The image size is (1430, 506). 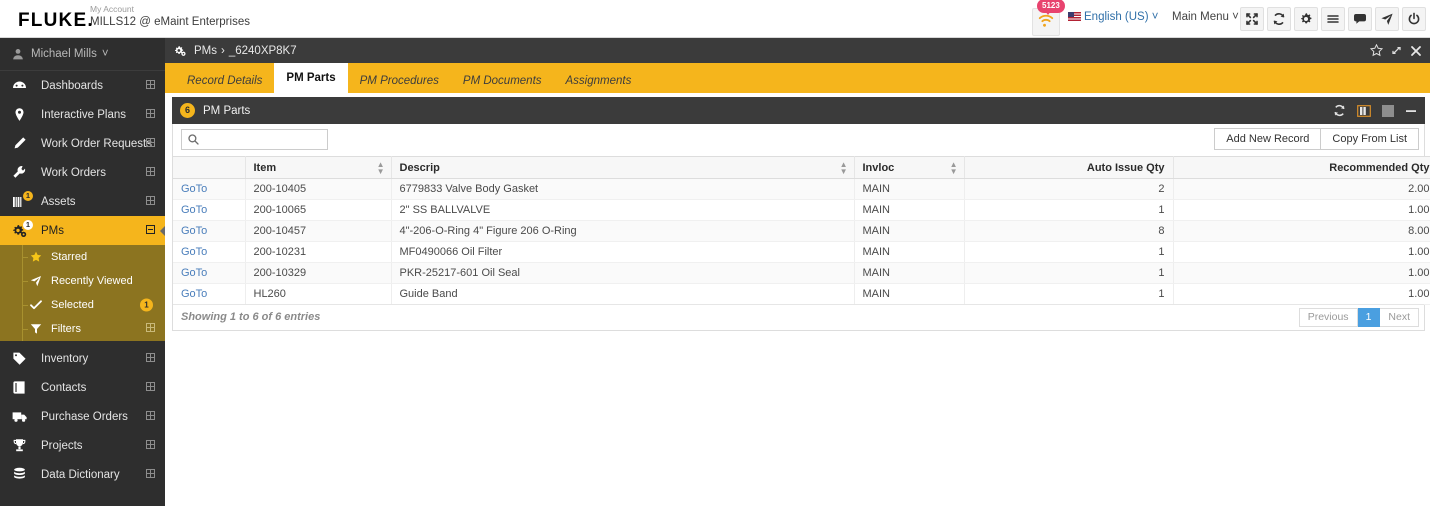 What do you see at coordinates (82, 54) in the screenshot?
I see `sidebar-user: Michael Mills ˅` at bounding box center [82, 54].